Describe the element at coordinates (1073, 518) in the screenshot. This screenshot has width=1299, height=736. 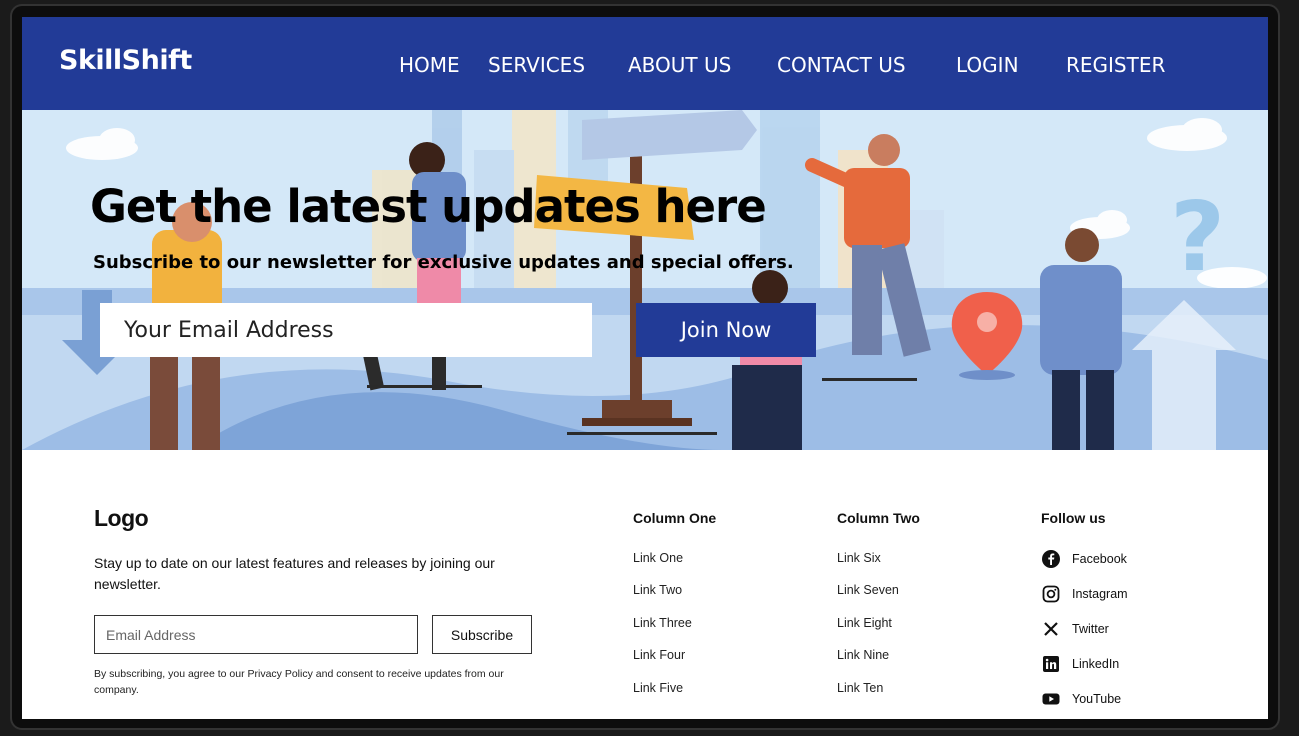
I see `follow-us-title: Follow us` at that location.